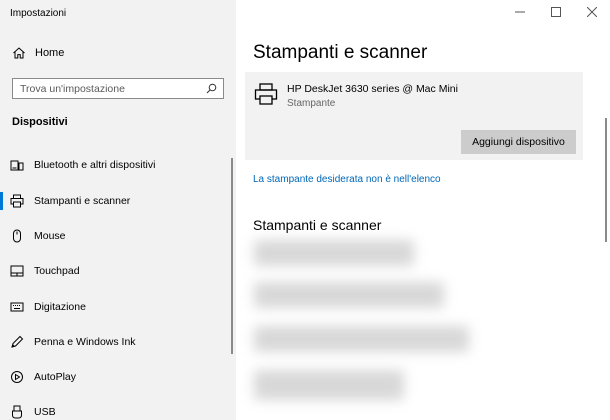 The image size is (610, 420). I want to click on autoplay-icon, so click(17, 377).